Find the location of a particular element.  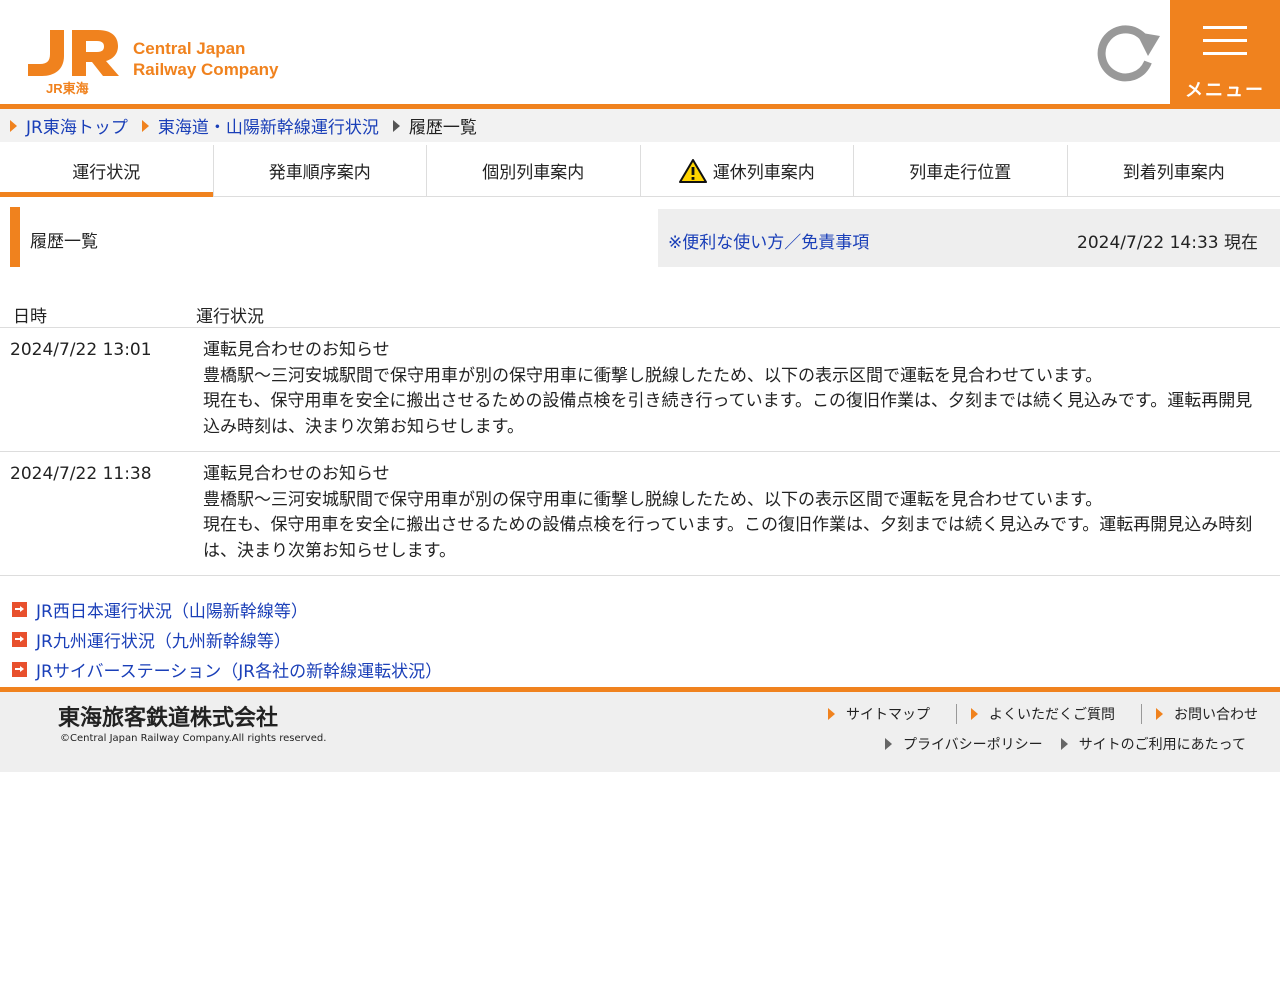

column-header-date: 日時 is located at coordinates (30, 317).